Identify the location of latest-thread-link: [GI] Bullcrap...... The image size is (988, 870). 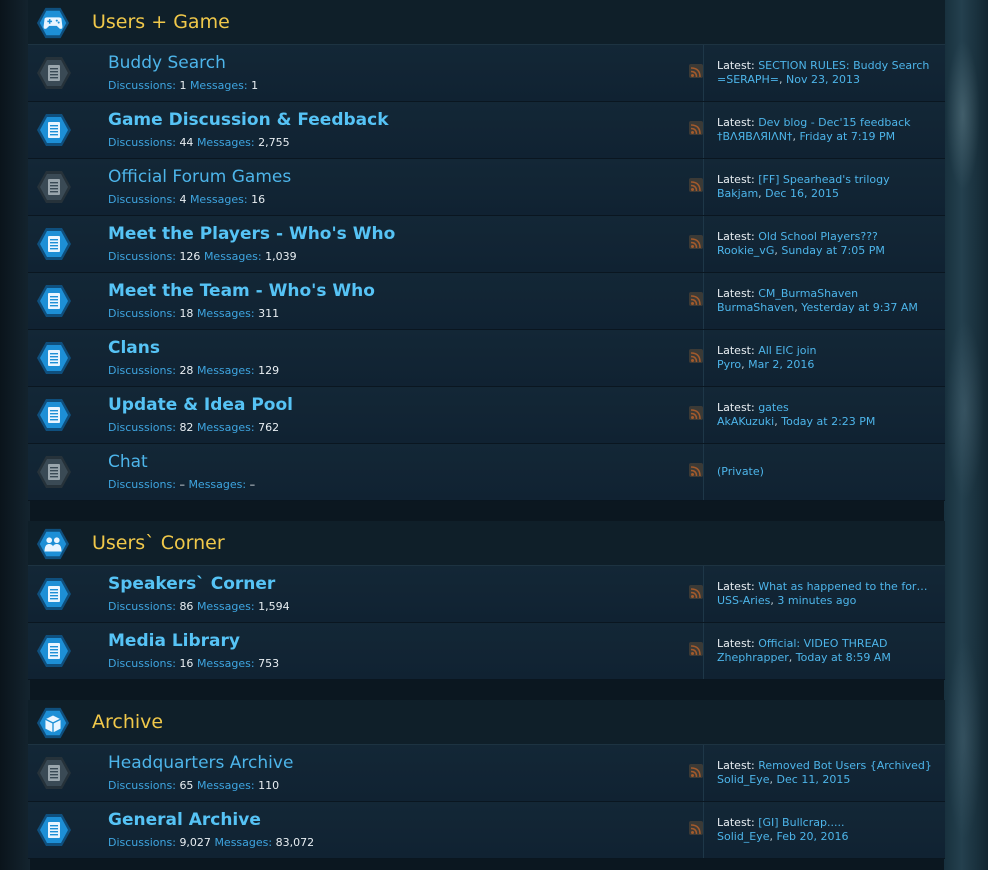
(801, 822).